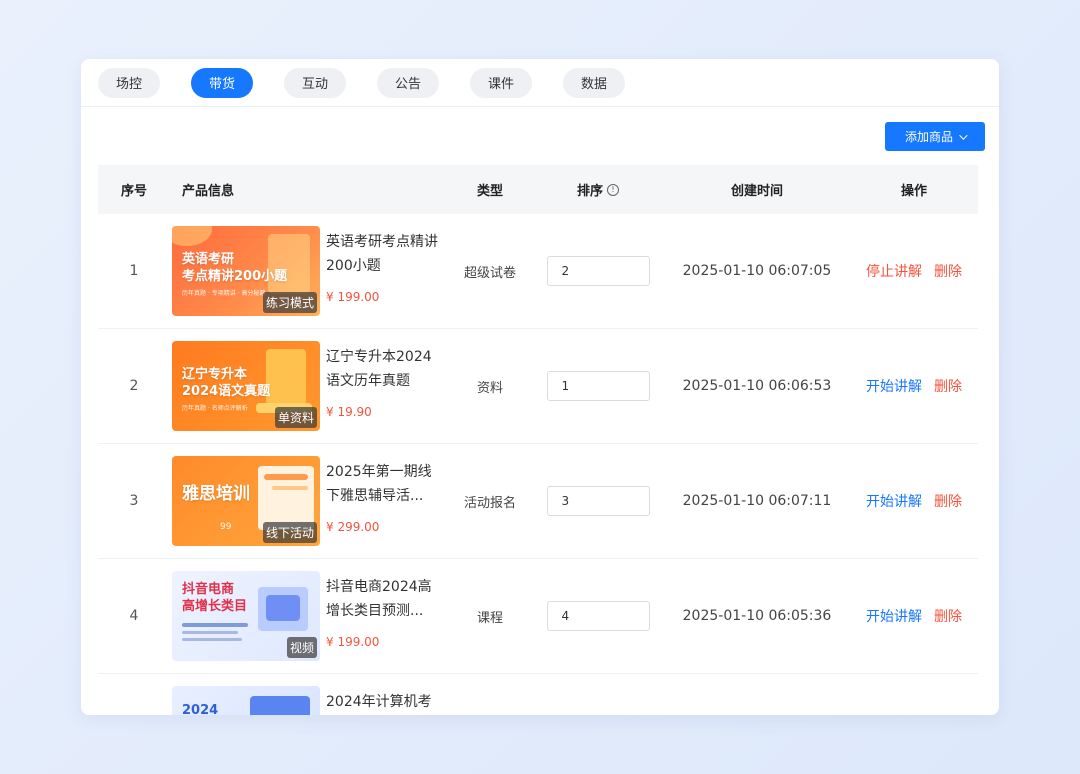 This screenshot has height=774, width=1080. I want to click on product-type: 活动报名, so click(489, 503).